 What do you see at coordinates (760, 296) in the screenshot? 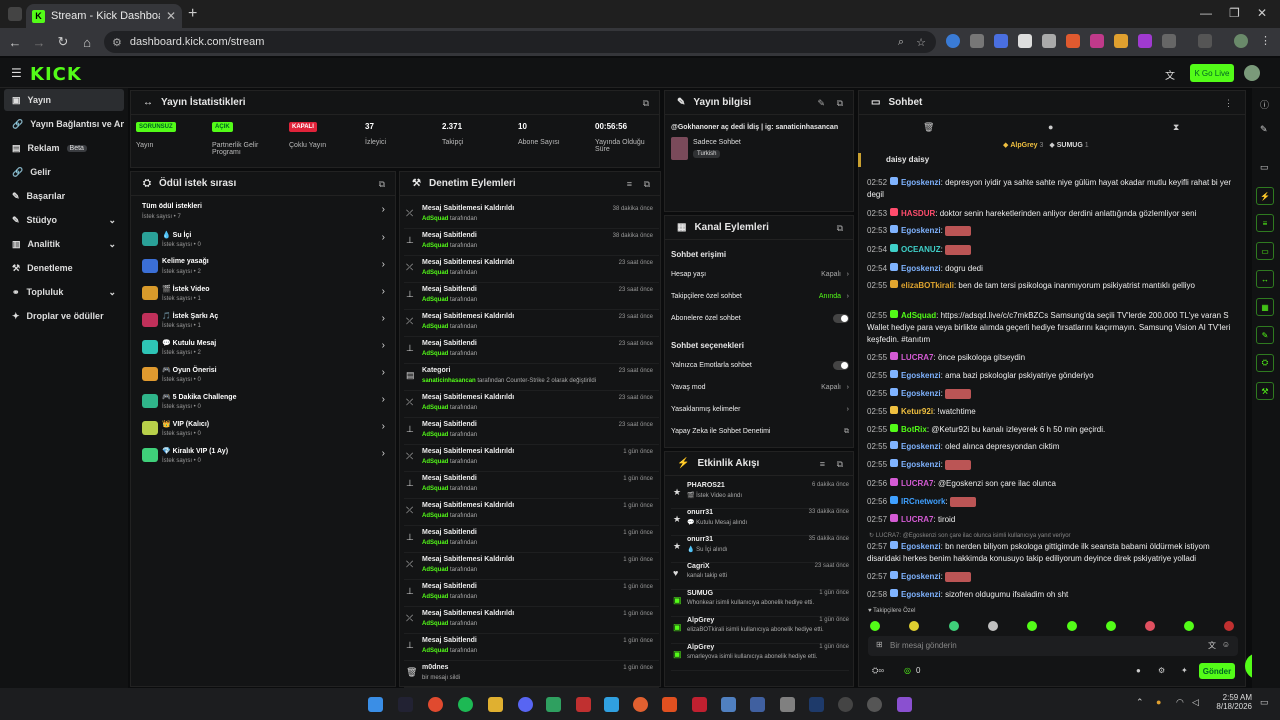
I see `setting-row: Takipçilere özel sohbet Anında ›` at bounding box center [760, 296].